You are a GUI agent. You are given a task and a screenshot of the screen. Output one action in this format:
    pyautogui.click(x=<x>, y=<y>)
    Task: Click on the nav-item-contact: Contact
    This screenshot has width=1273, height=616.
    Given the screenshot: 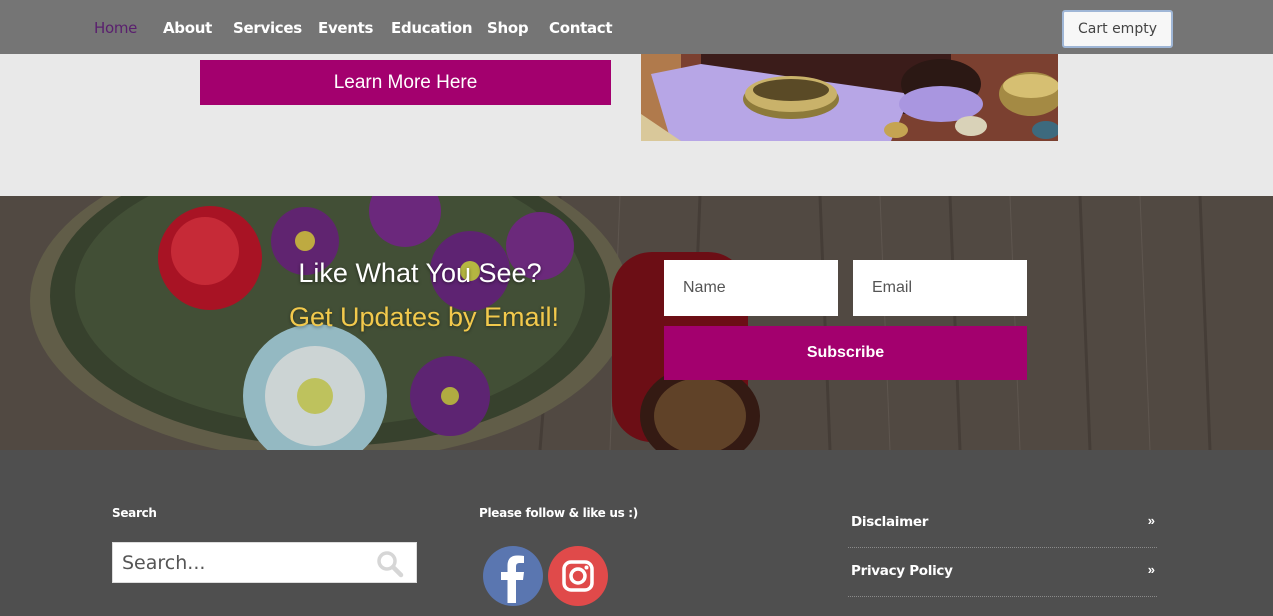 What is the action you would take?
    pyautogui.click(x=581, y=28)
    